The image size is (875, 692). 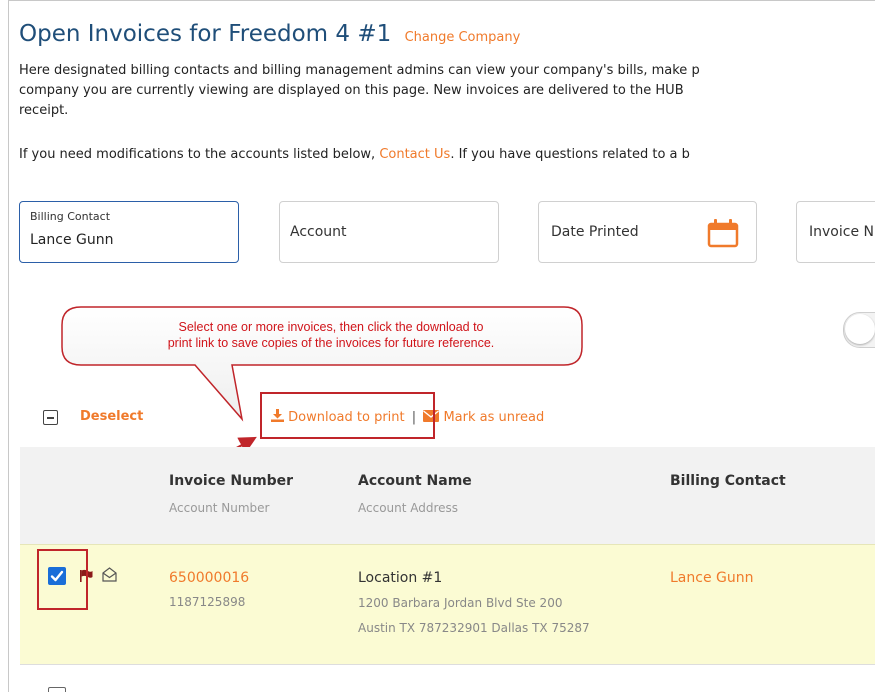 What do you see at coordinates (346, 417) in the screenshot?
I see `download-to-print-link: Download to print` at bounding box center [346, 417].